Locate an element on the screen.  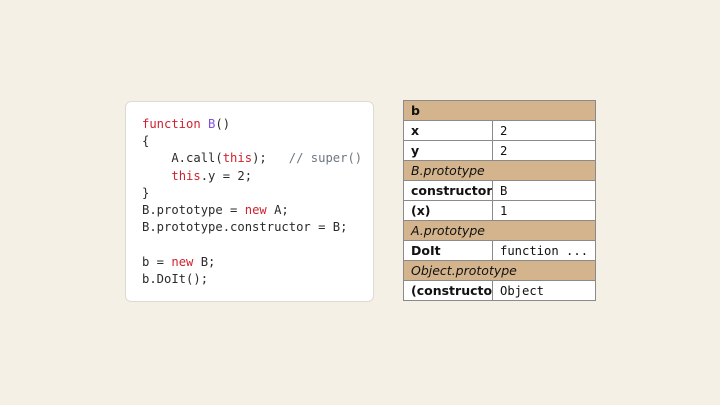
code-token: ); is located at coordinates (270, 158).